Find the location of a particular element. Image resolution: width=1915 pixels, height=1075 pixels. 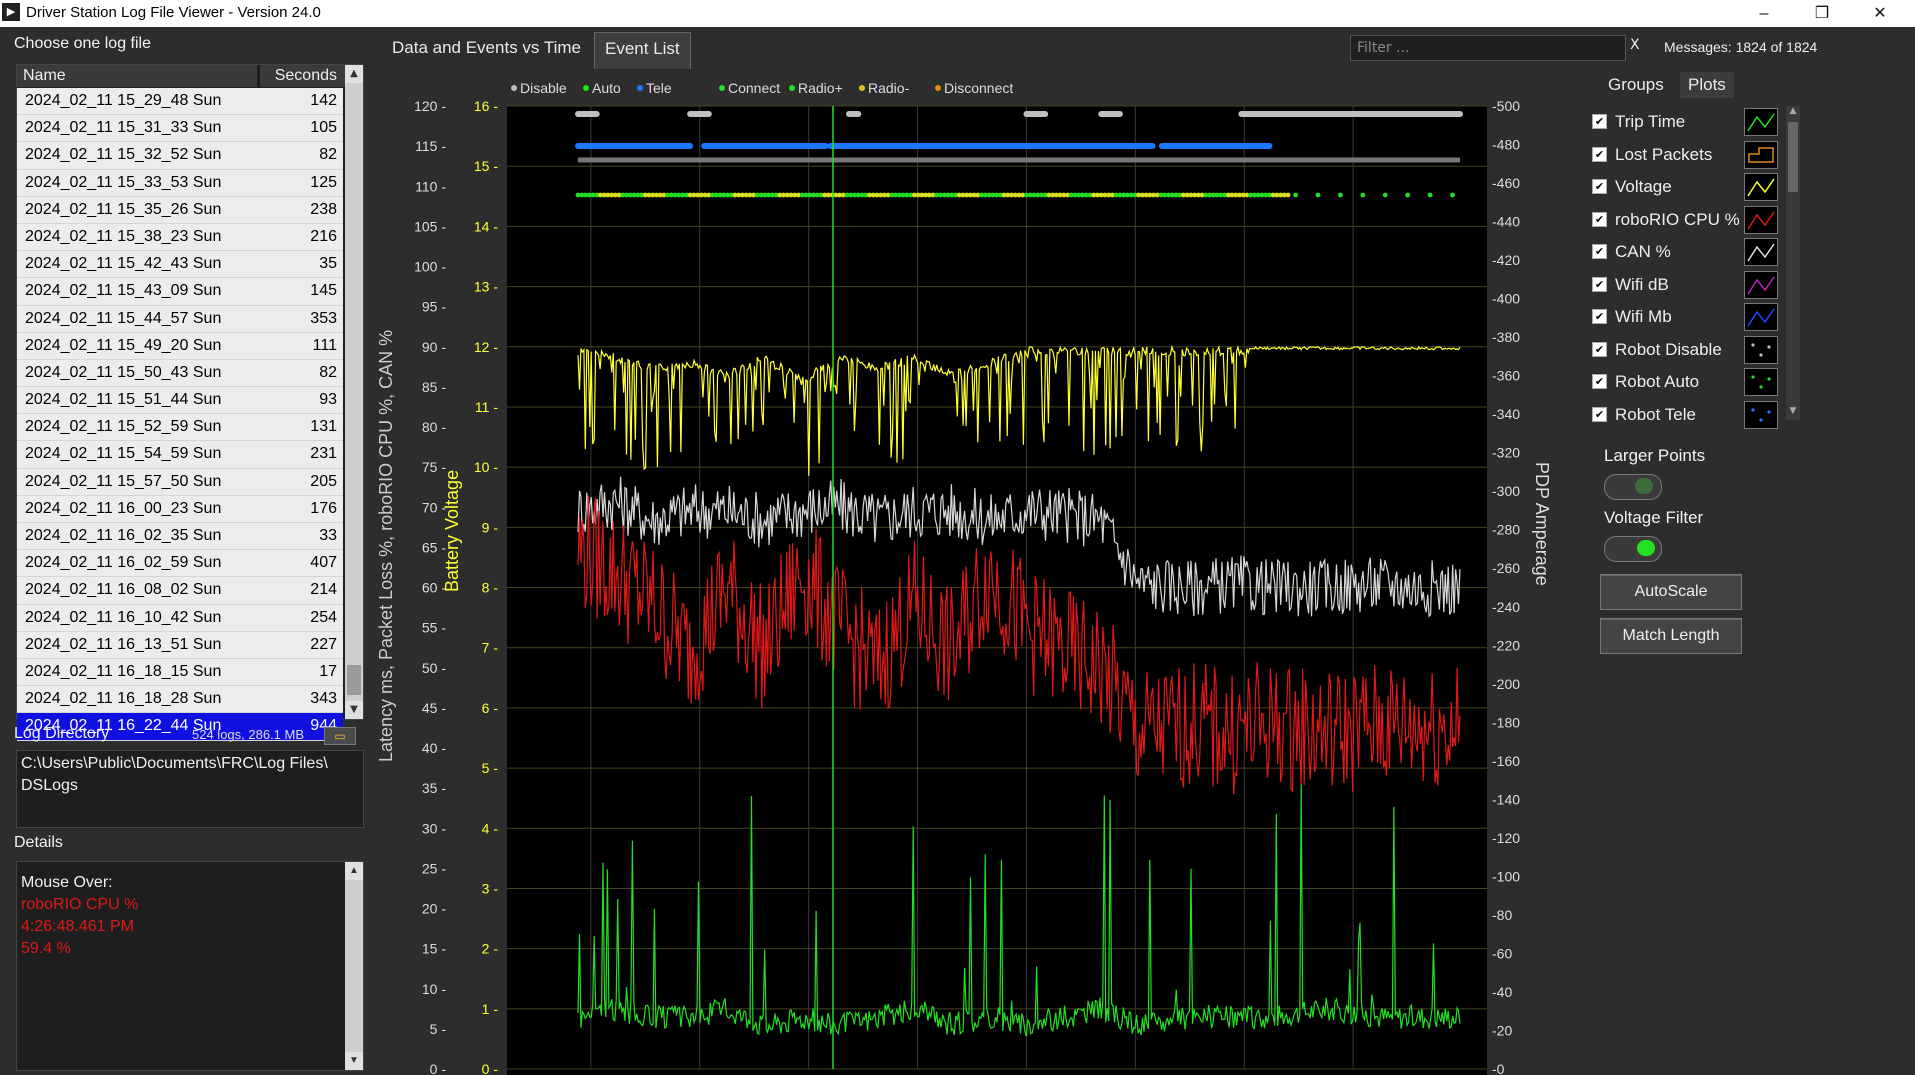

log-row: 2024_02_11 16_13_51 Sun 227 is located at coordinates (180, 645).